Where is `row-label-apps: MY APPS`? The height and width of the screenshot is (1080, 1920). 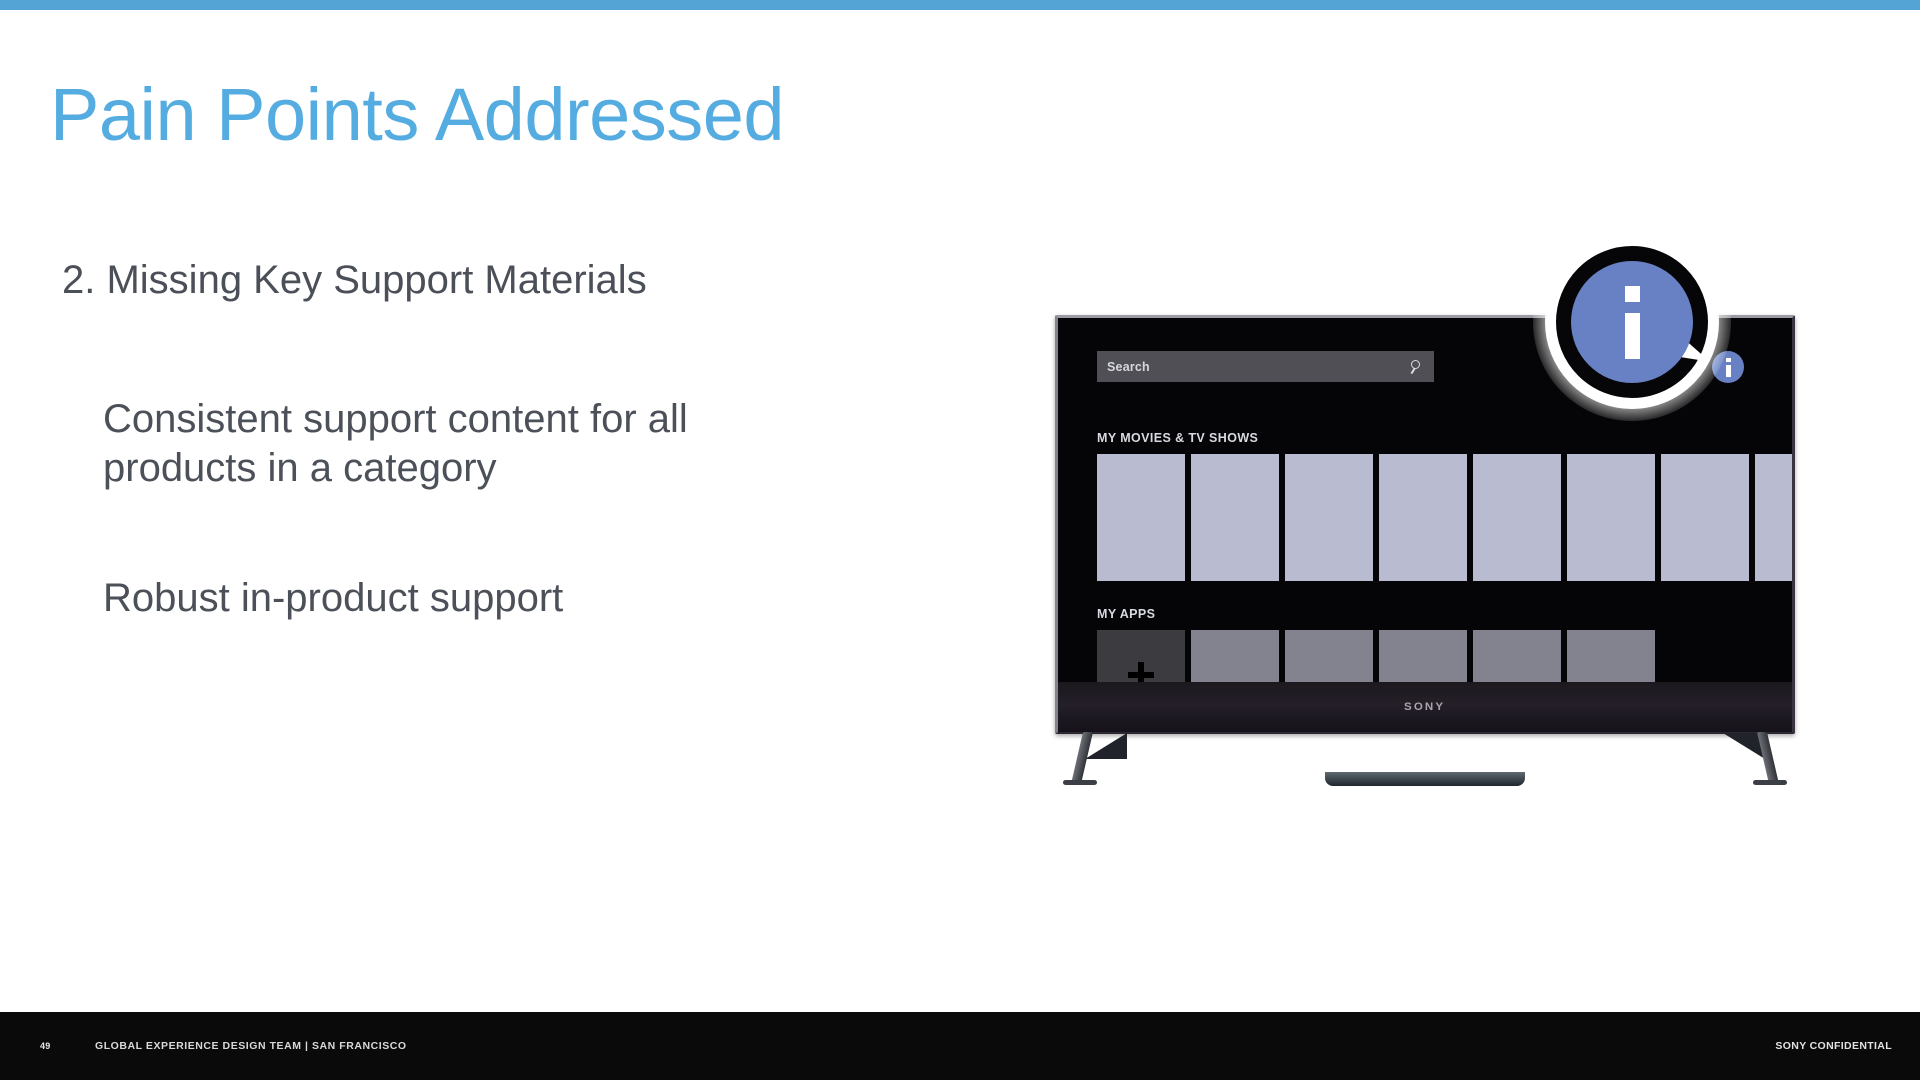
row-label-apps: MY APPS is located at coordinates (1126, 614).